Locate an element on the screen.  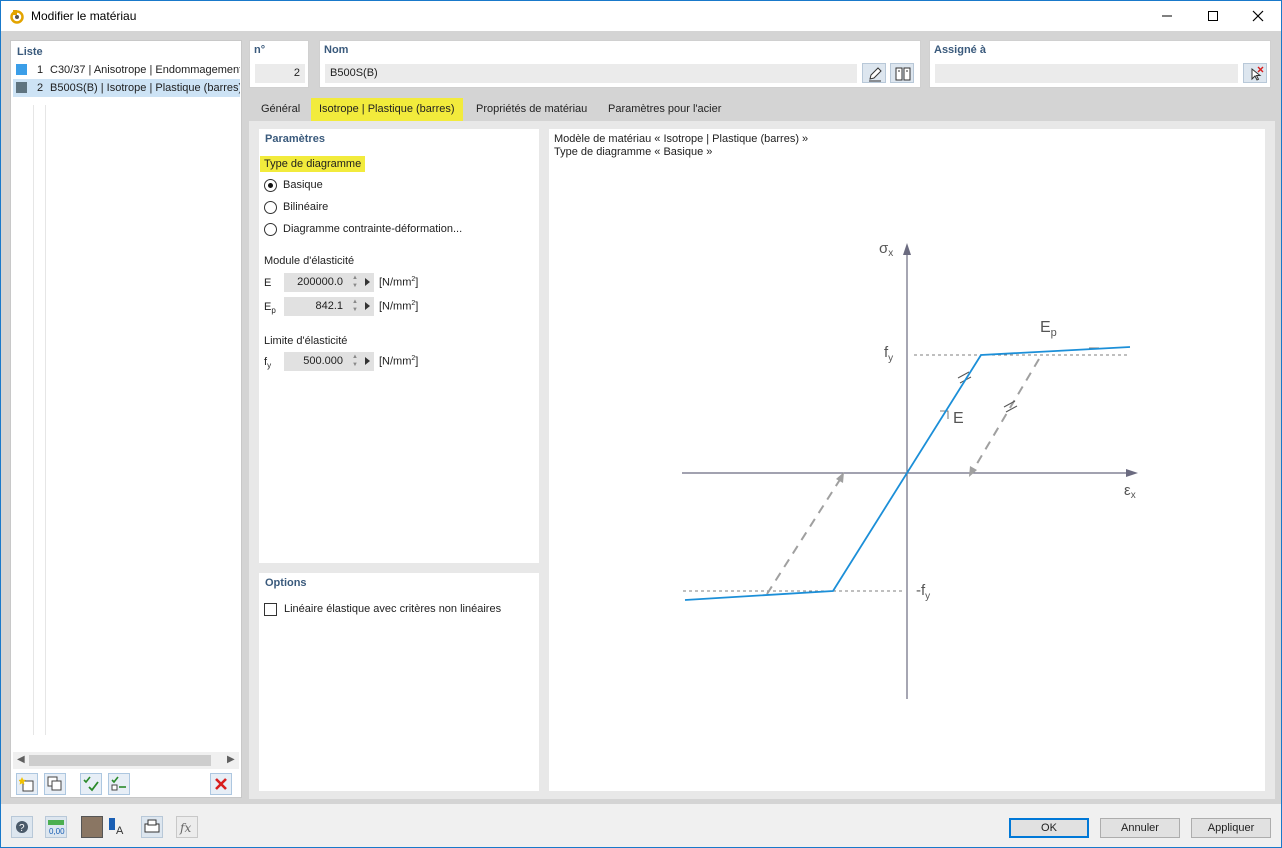
tab-general: Général is located at coordinates (280, 109).